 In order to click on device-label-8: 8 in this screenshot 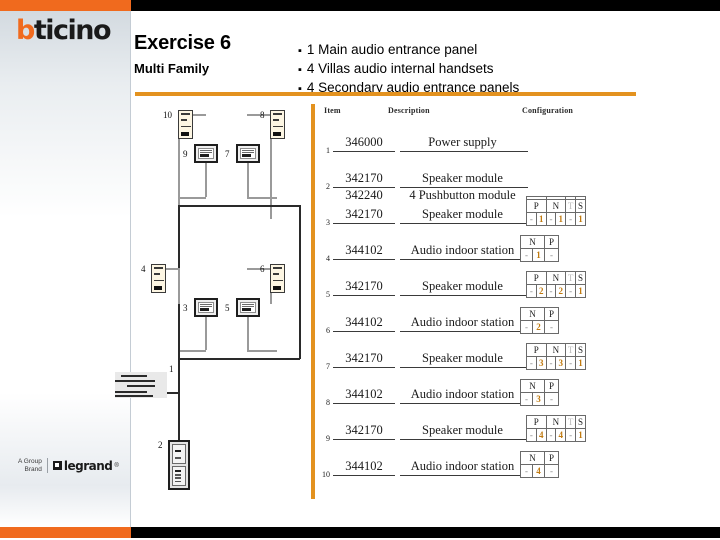, I will do `click(262, 115)`.